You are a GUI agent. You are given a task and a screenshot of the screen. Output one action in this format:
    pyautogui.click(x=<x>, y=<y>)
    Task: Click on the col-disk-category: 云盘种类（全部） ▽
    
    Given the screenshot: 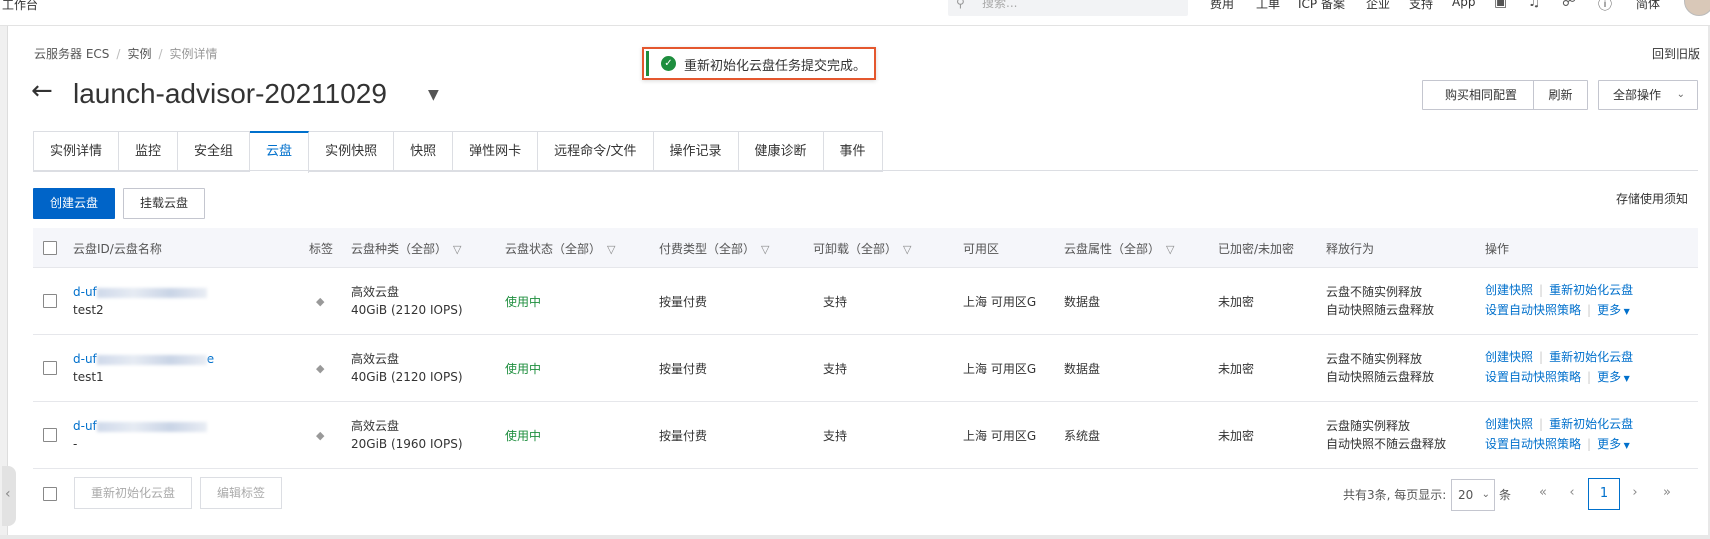 What is the action you would take?
    pyautogui.click(x=406, y=248)
    